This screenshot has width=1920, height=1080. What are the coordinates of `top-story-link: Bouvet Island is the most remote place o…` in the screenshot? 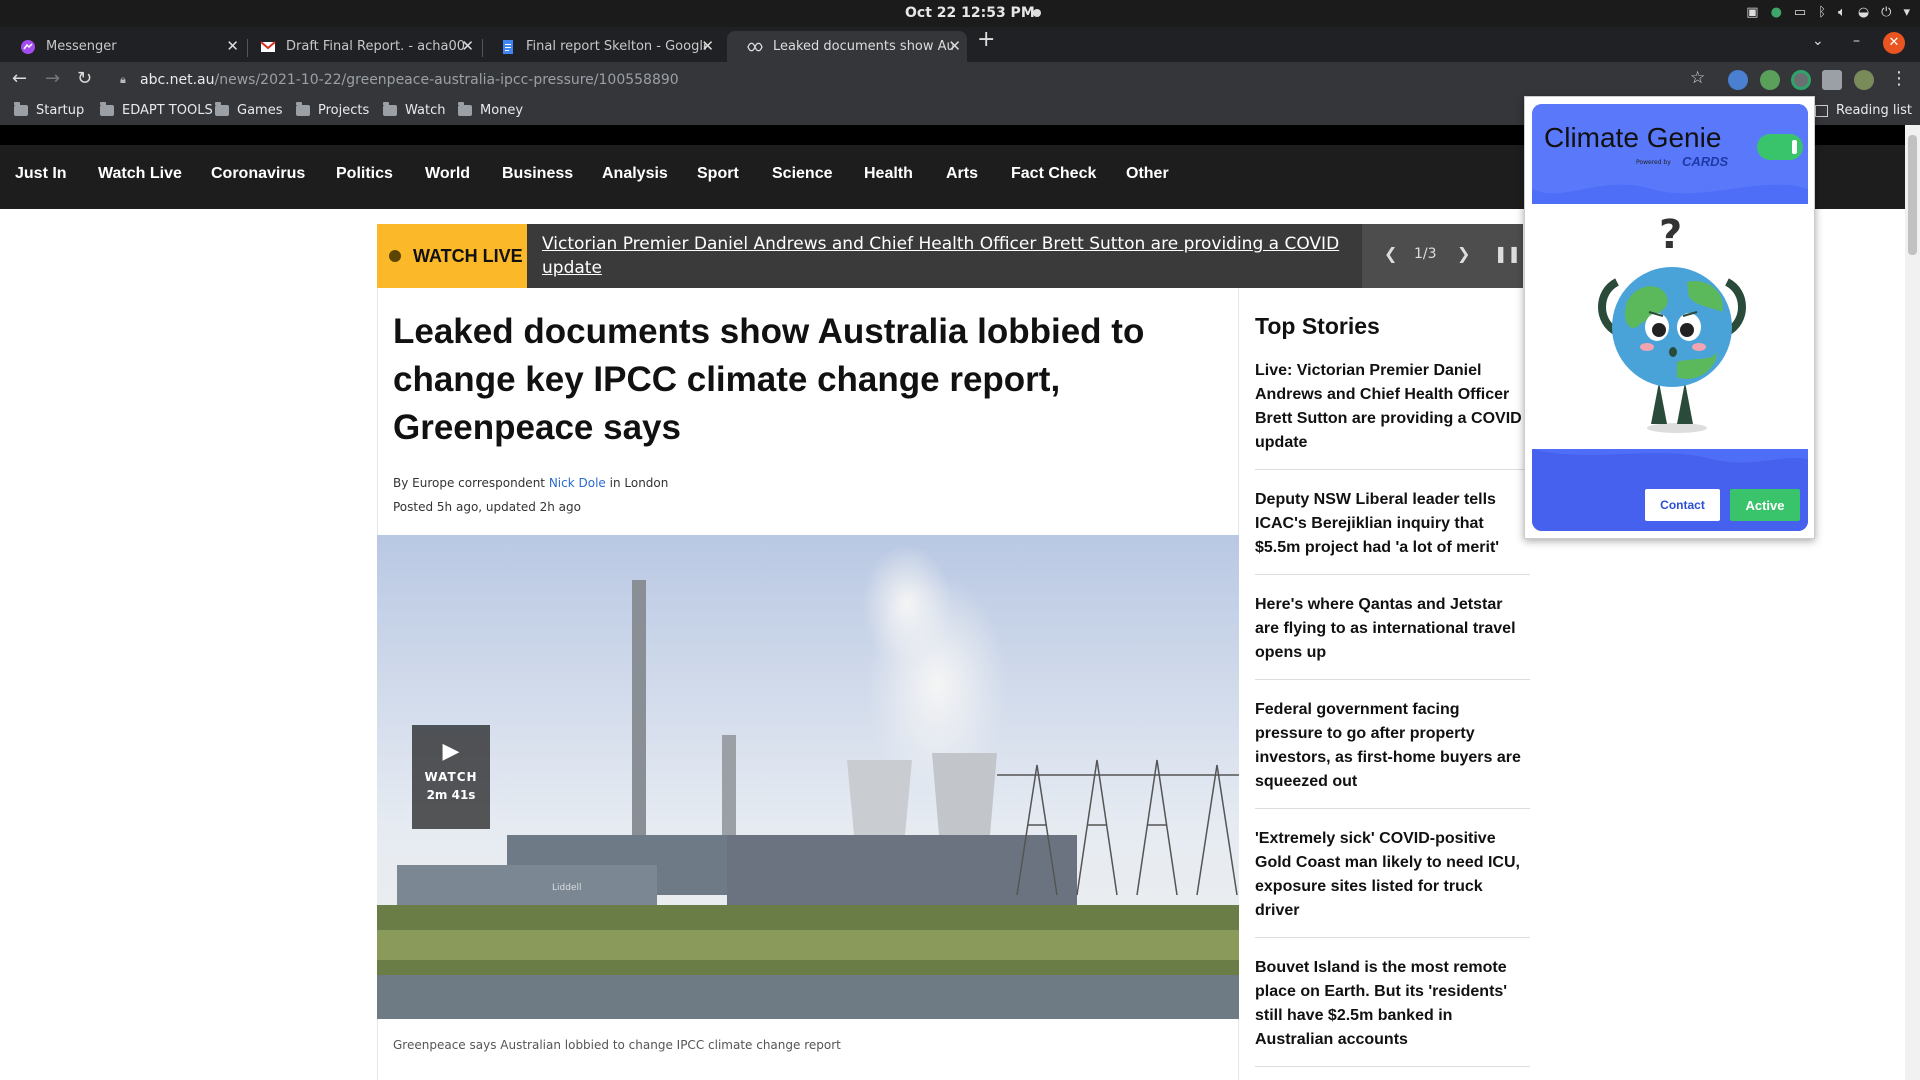 It's located at (1392, 1011).